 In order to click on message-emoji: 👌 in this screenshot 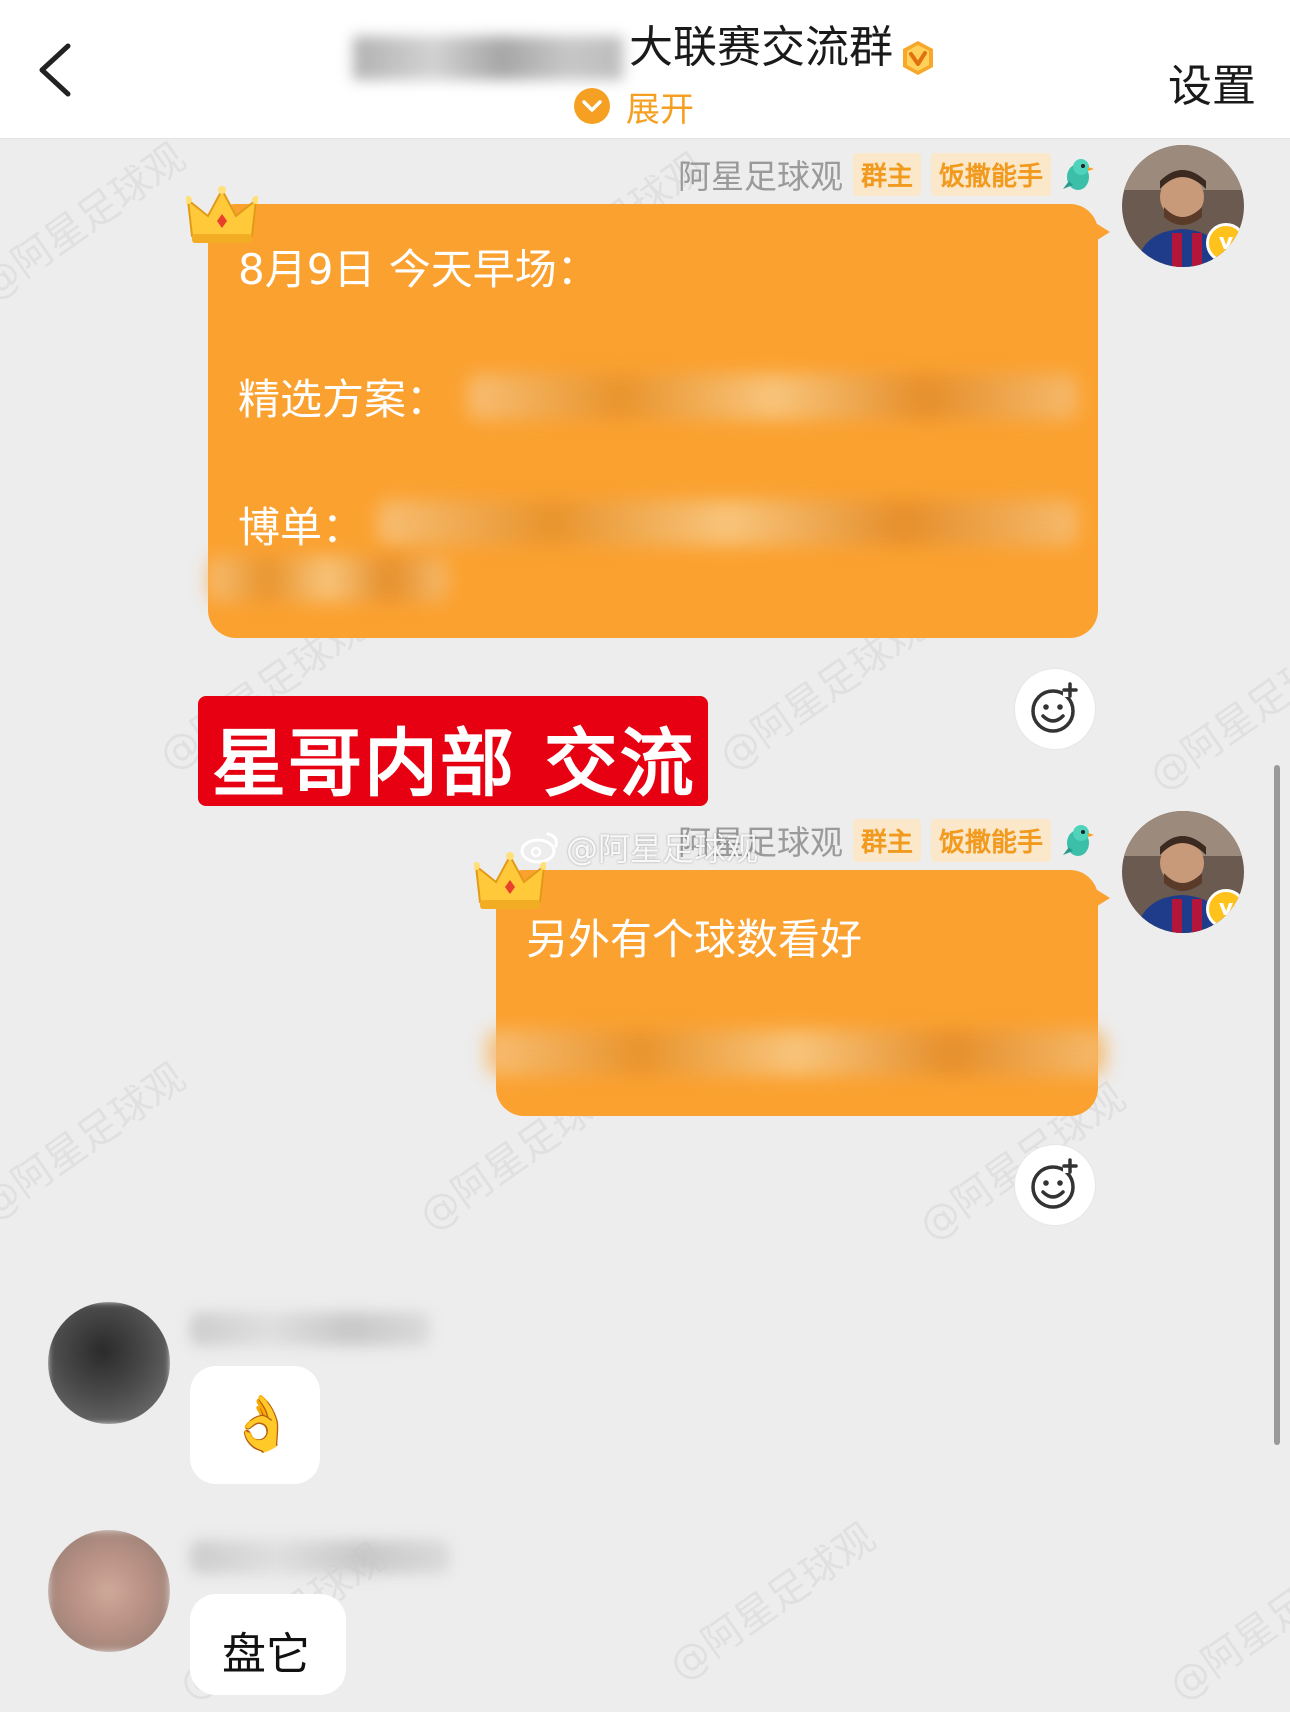, I will do `click(262, 1423)`.